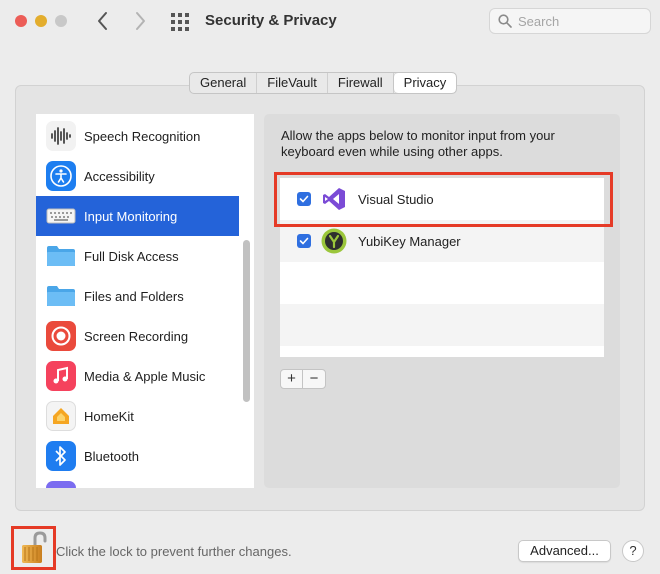  What do you see at coordinates (314, 379) in the screenshot?
I see `remove-button: −` at bounding box center [314, 379].